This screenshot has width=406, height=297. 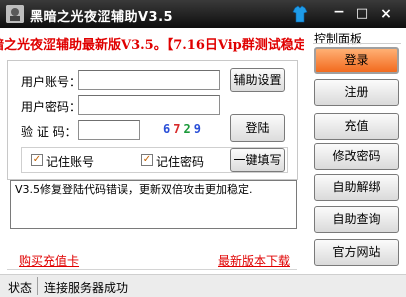 What do you see at coordinates (147, 160) in the screenshot?
I see `remember-password-checkbox: ✓` at bounding box center [147, 160].